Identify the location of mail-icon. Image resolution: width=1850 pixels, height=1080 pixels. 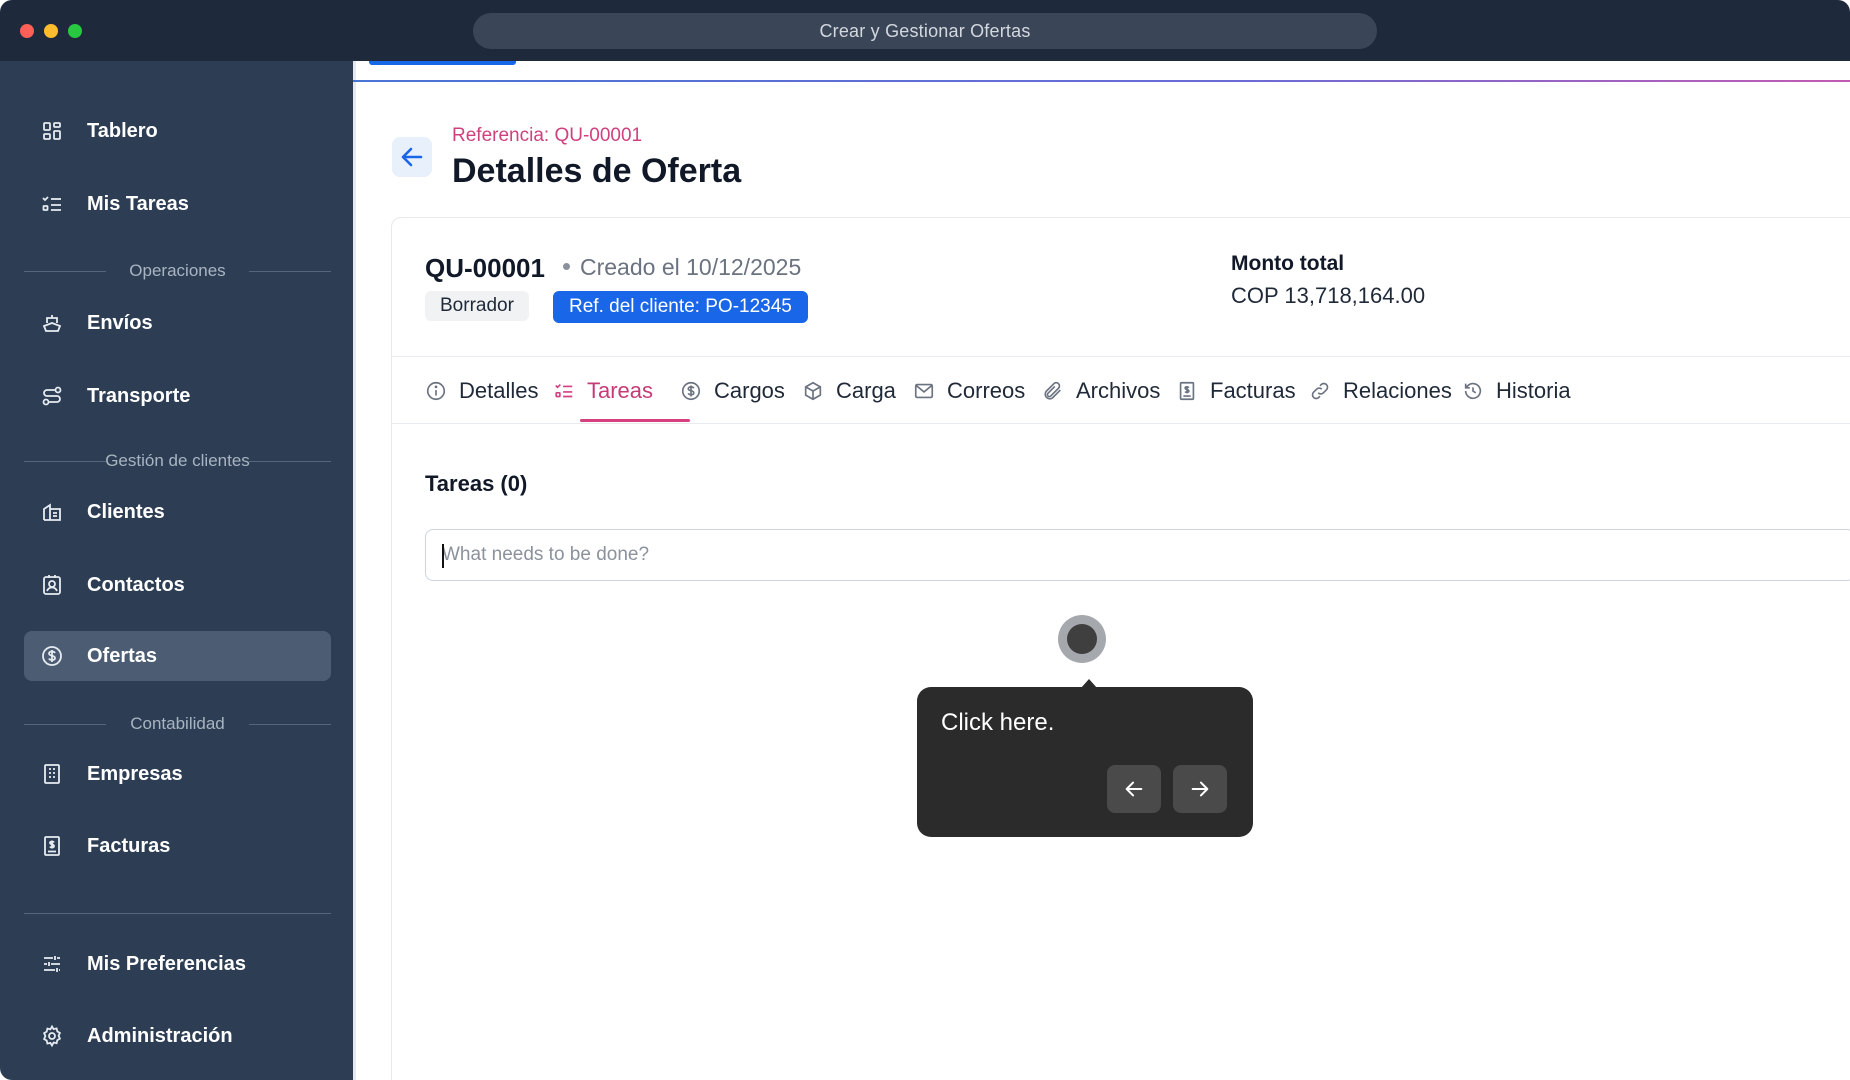
(924, 391).